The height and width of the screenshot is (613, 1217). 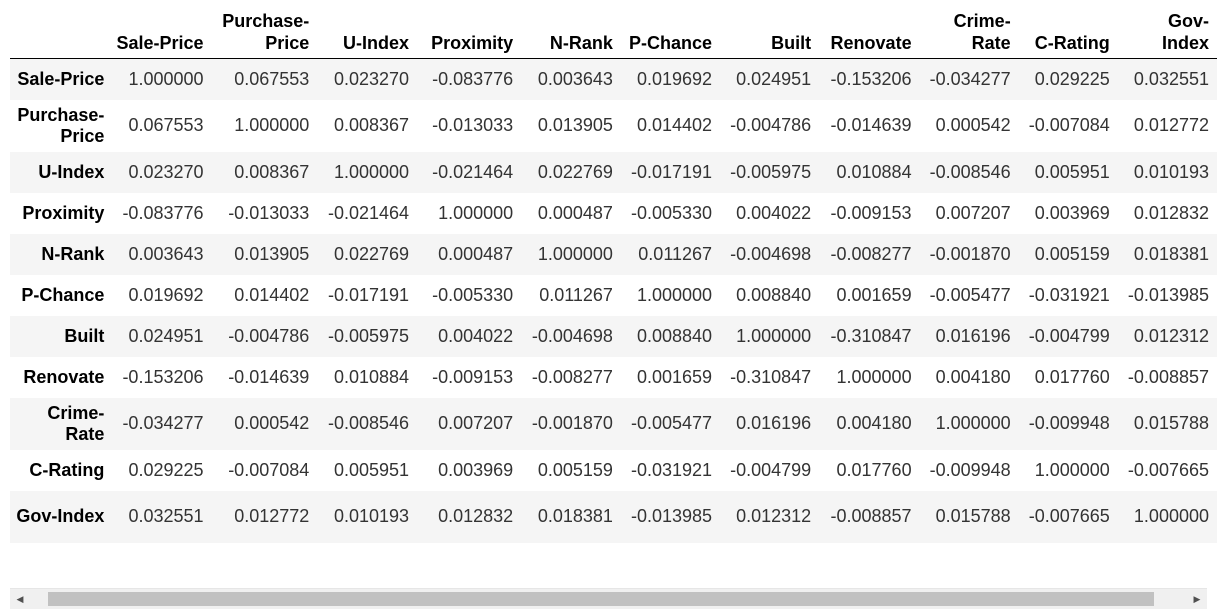 What do you see at coordinates (1171, 125) in the screenshot?
I see `table-cell: 0.012772` at bounding box center [1171, 125].